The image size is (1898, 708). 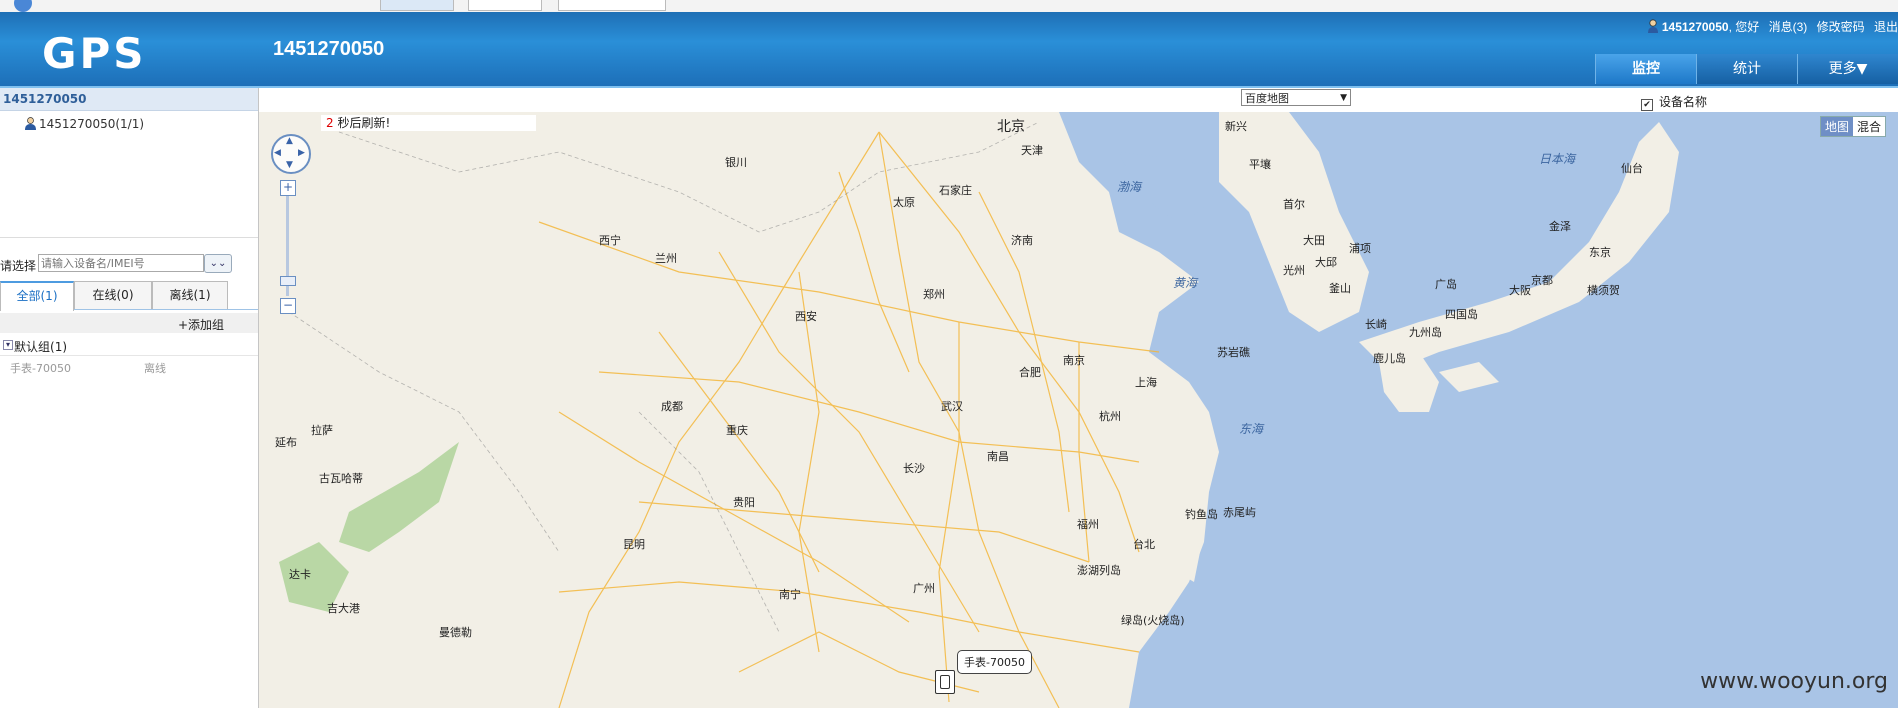 I want to click on group-row: ▾ 默认组(1), so click(x=129, y=345).